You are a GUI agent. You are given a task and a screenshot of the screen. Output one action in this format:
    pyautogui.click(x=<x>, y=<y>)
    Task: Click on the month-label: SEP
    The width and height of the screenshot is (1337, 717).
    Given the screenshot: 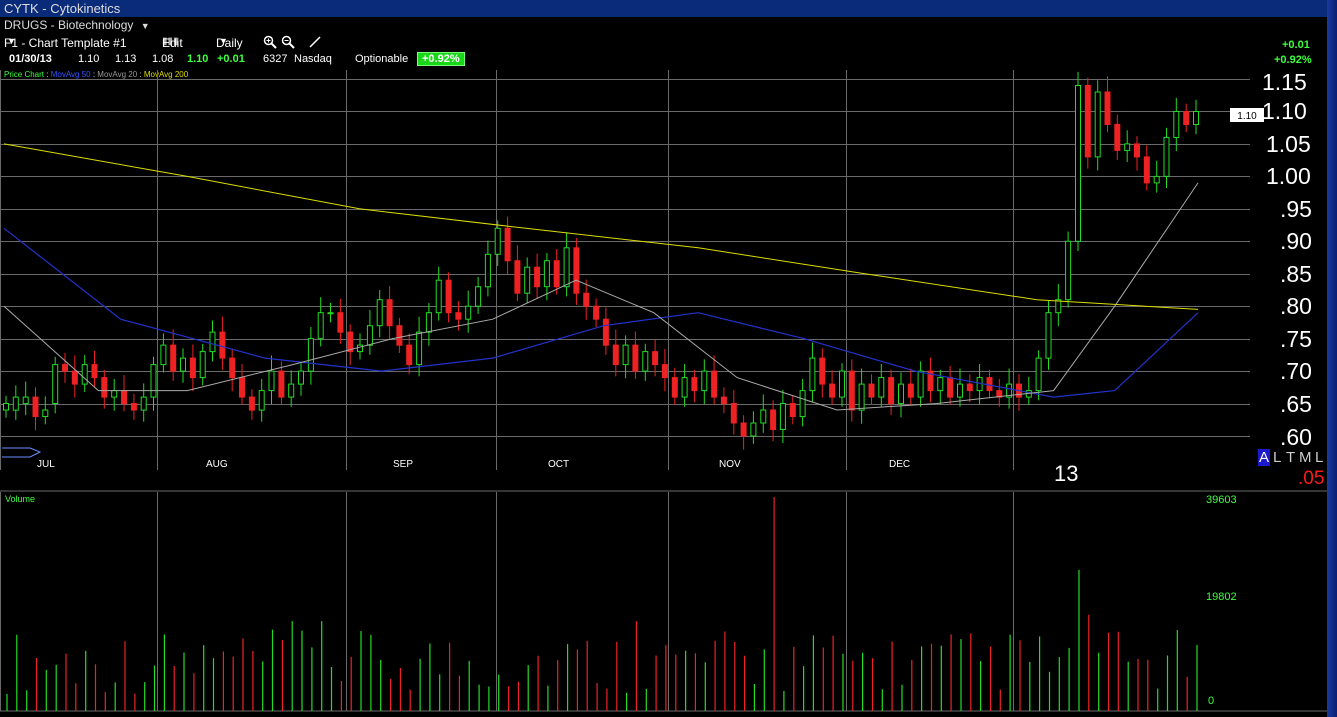 What is the action you would take?
    pyautogui.click(x=403, y=464)
    